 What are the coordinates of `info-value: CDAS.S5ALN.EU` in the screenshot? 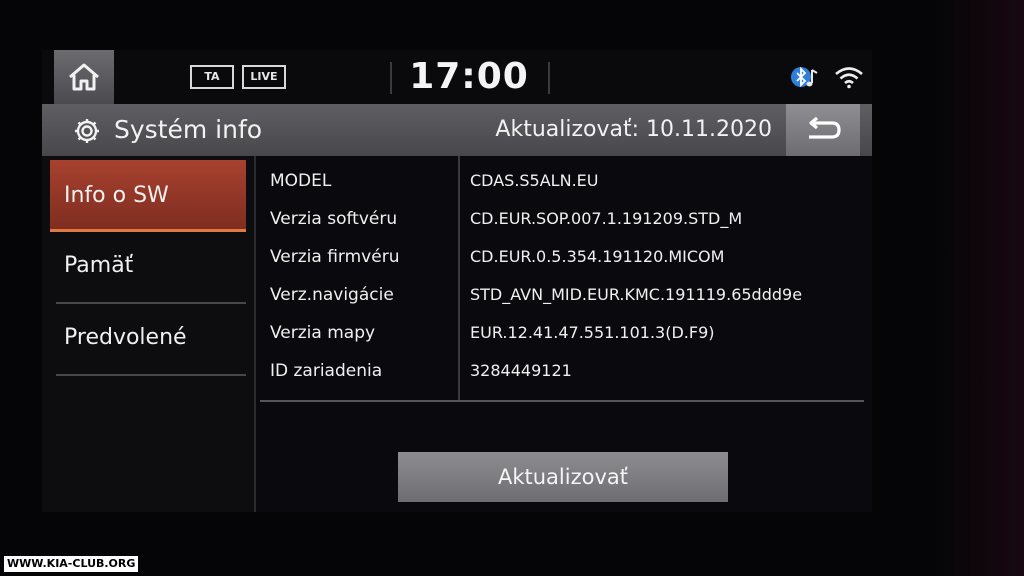 It's located at (534, 180).